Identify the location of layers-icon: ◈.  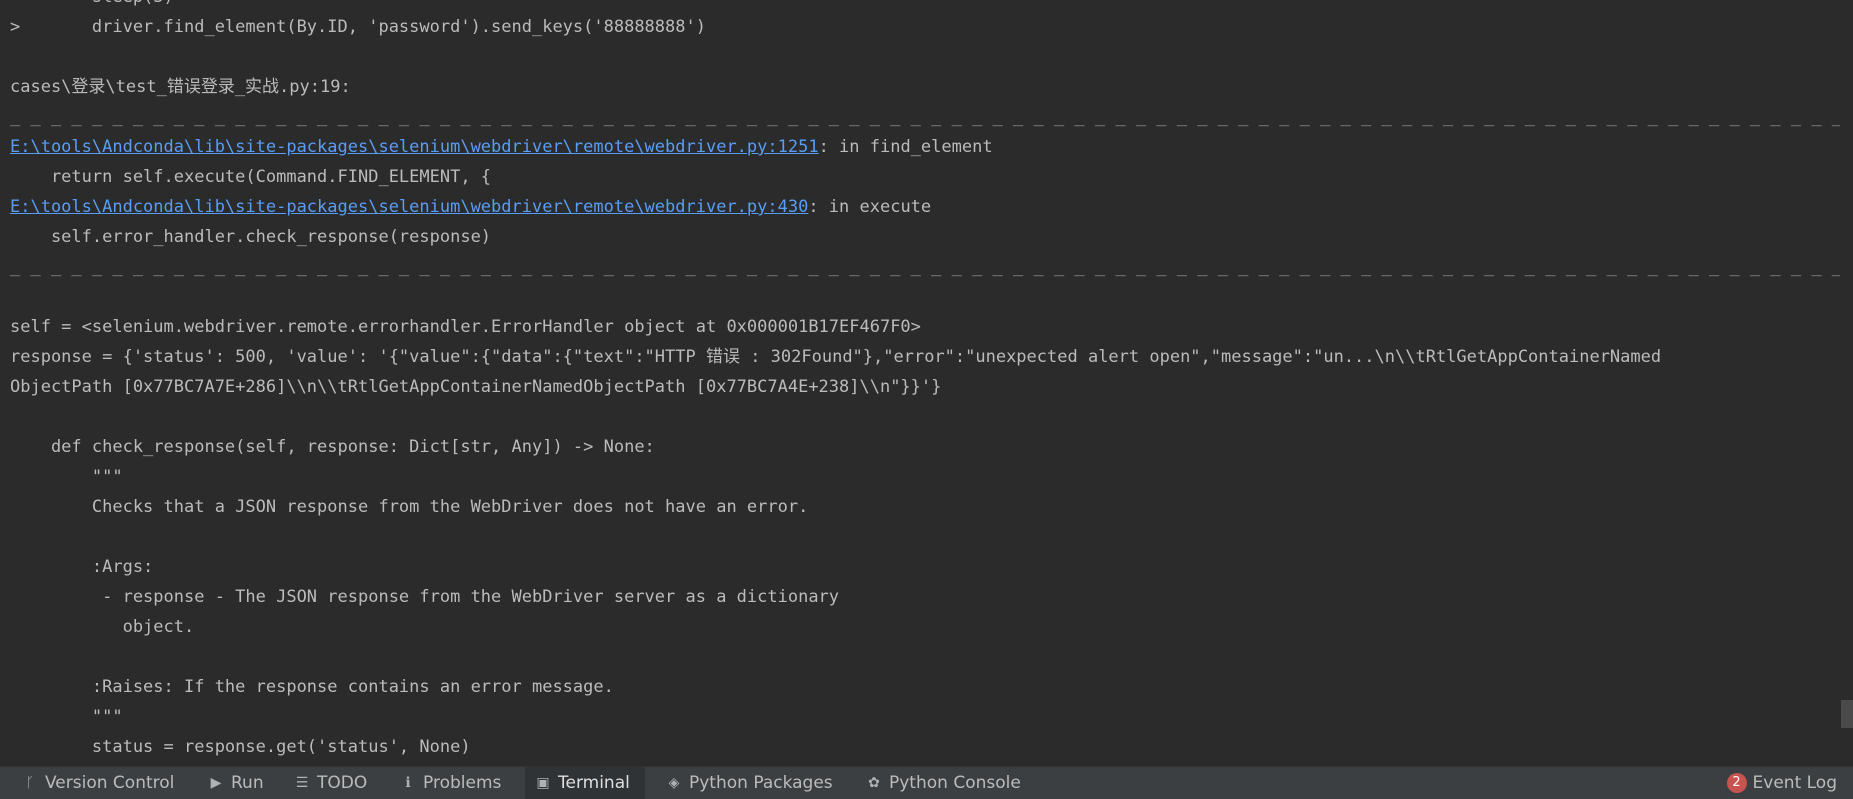
(674, 783).